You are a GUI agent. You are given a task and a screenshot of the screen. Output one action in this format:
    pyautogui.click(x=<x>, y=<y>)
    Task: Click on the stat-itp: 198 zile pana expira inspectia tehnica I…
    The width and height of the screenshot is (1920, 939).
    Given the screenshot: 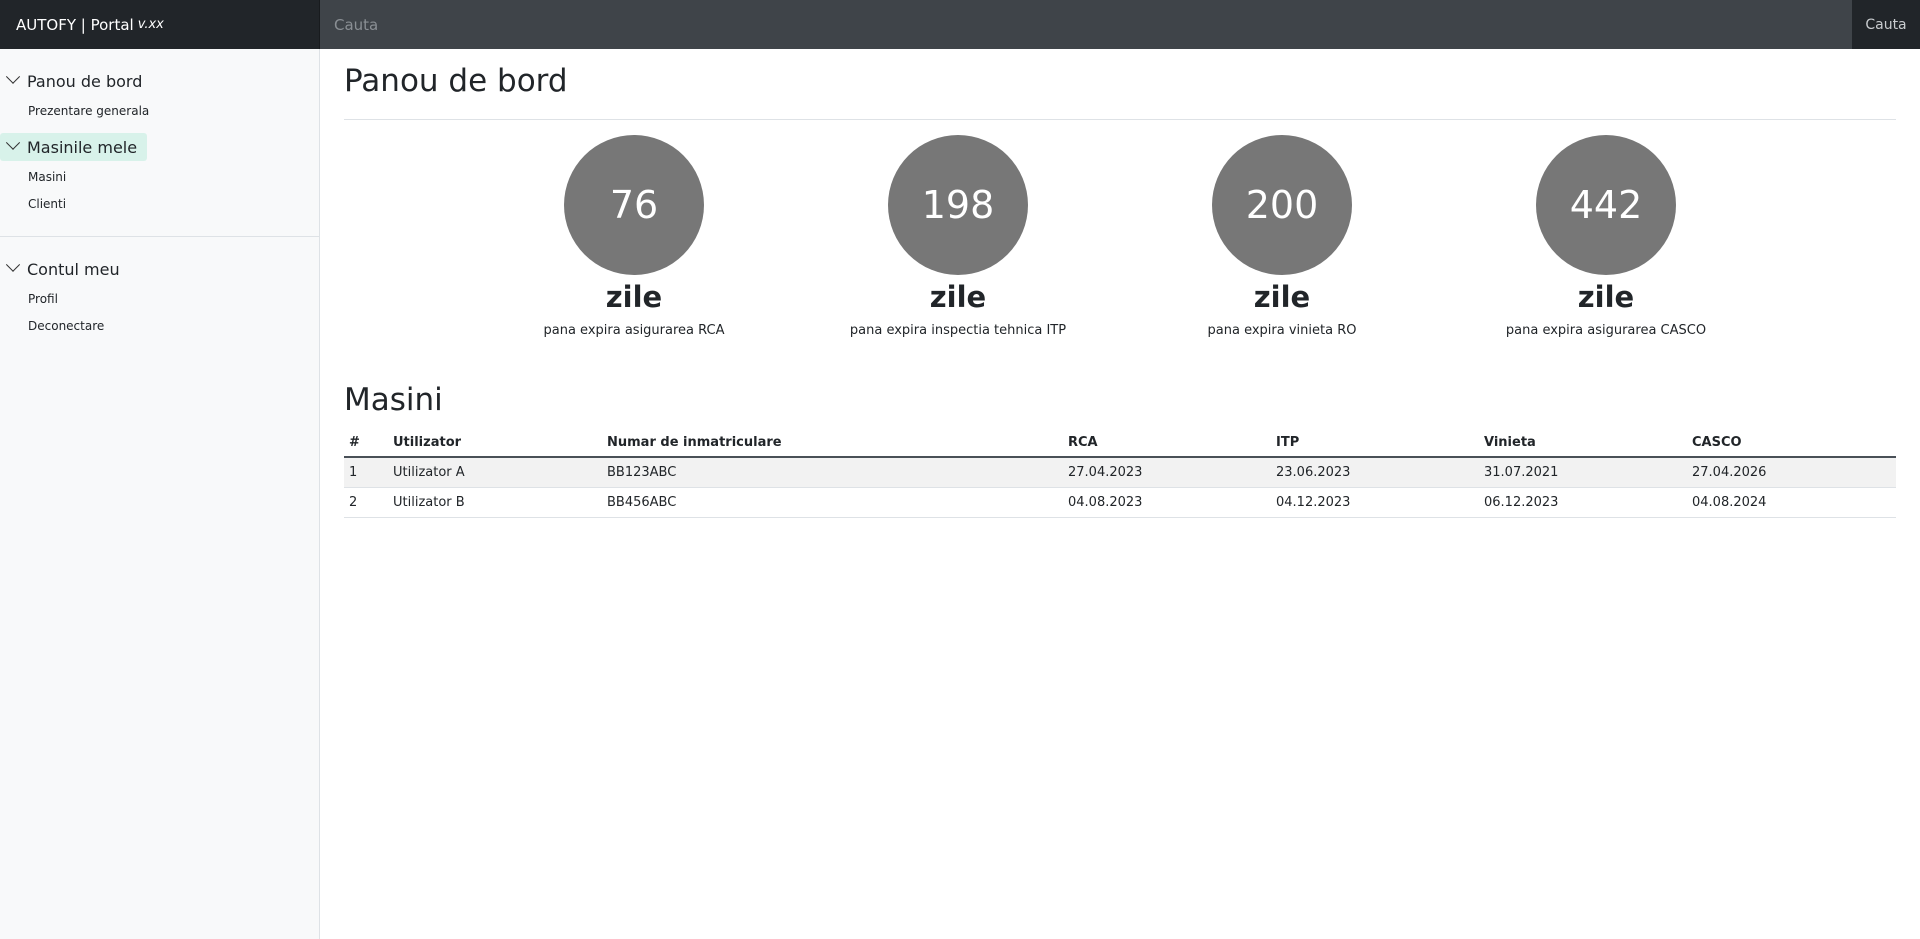 What is the action you would take?
    pyautogui.click(x=958, y=236)
    